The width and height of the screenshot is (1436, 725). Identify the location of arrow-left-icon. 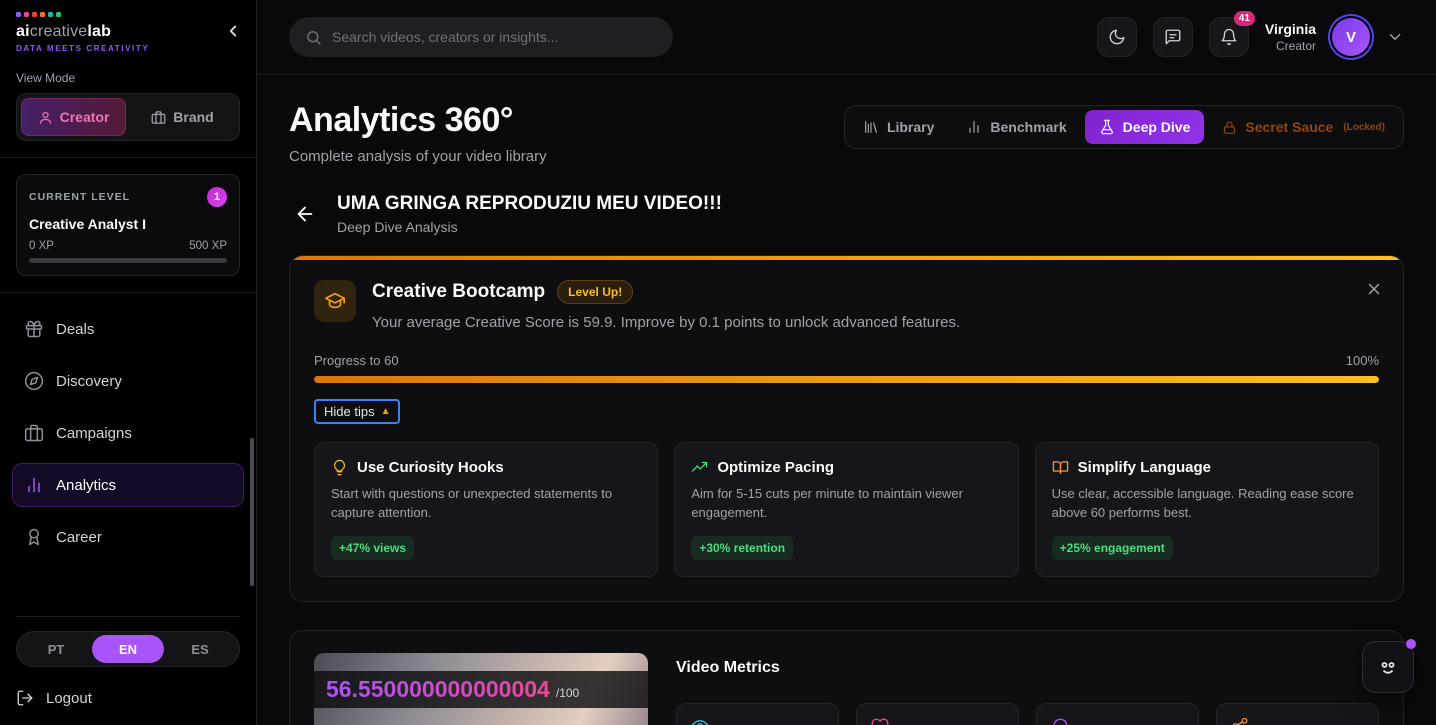
(305, 214).